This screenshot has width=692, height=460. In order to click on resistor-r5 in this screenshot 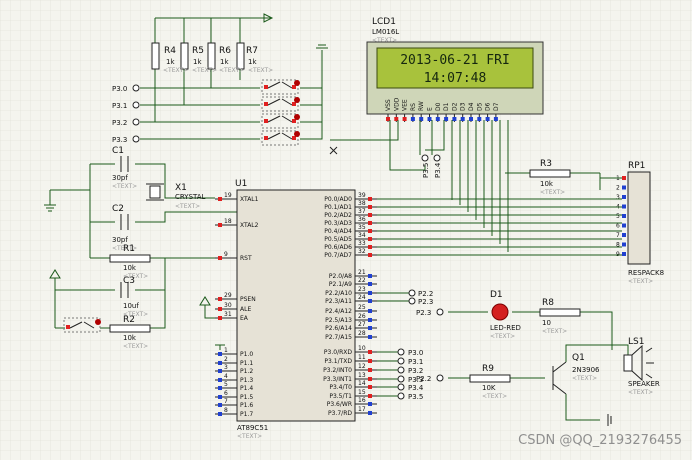, I will do `click(184, 56)`.